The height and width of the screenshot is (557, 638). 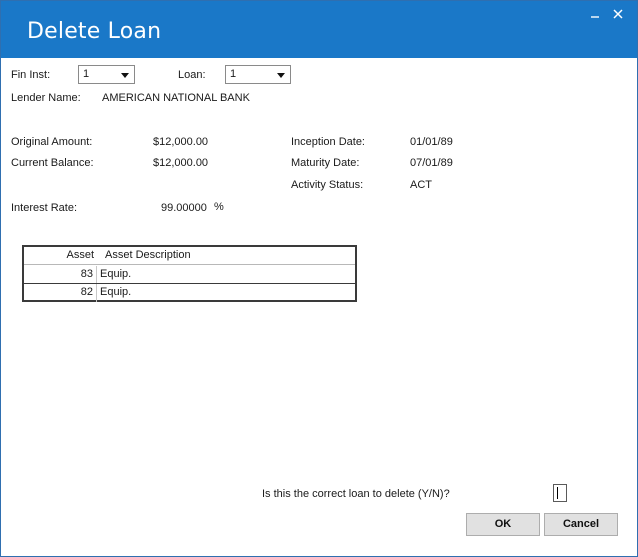 What do you see at coordinates (60, 255) in the screenshot?
I see `column-header-asset: Asset` at bounding box center [60, 255].